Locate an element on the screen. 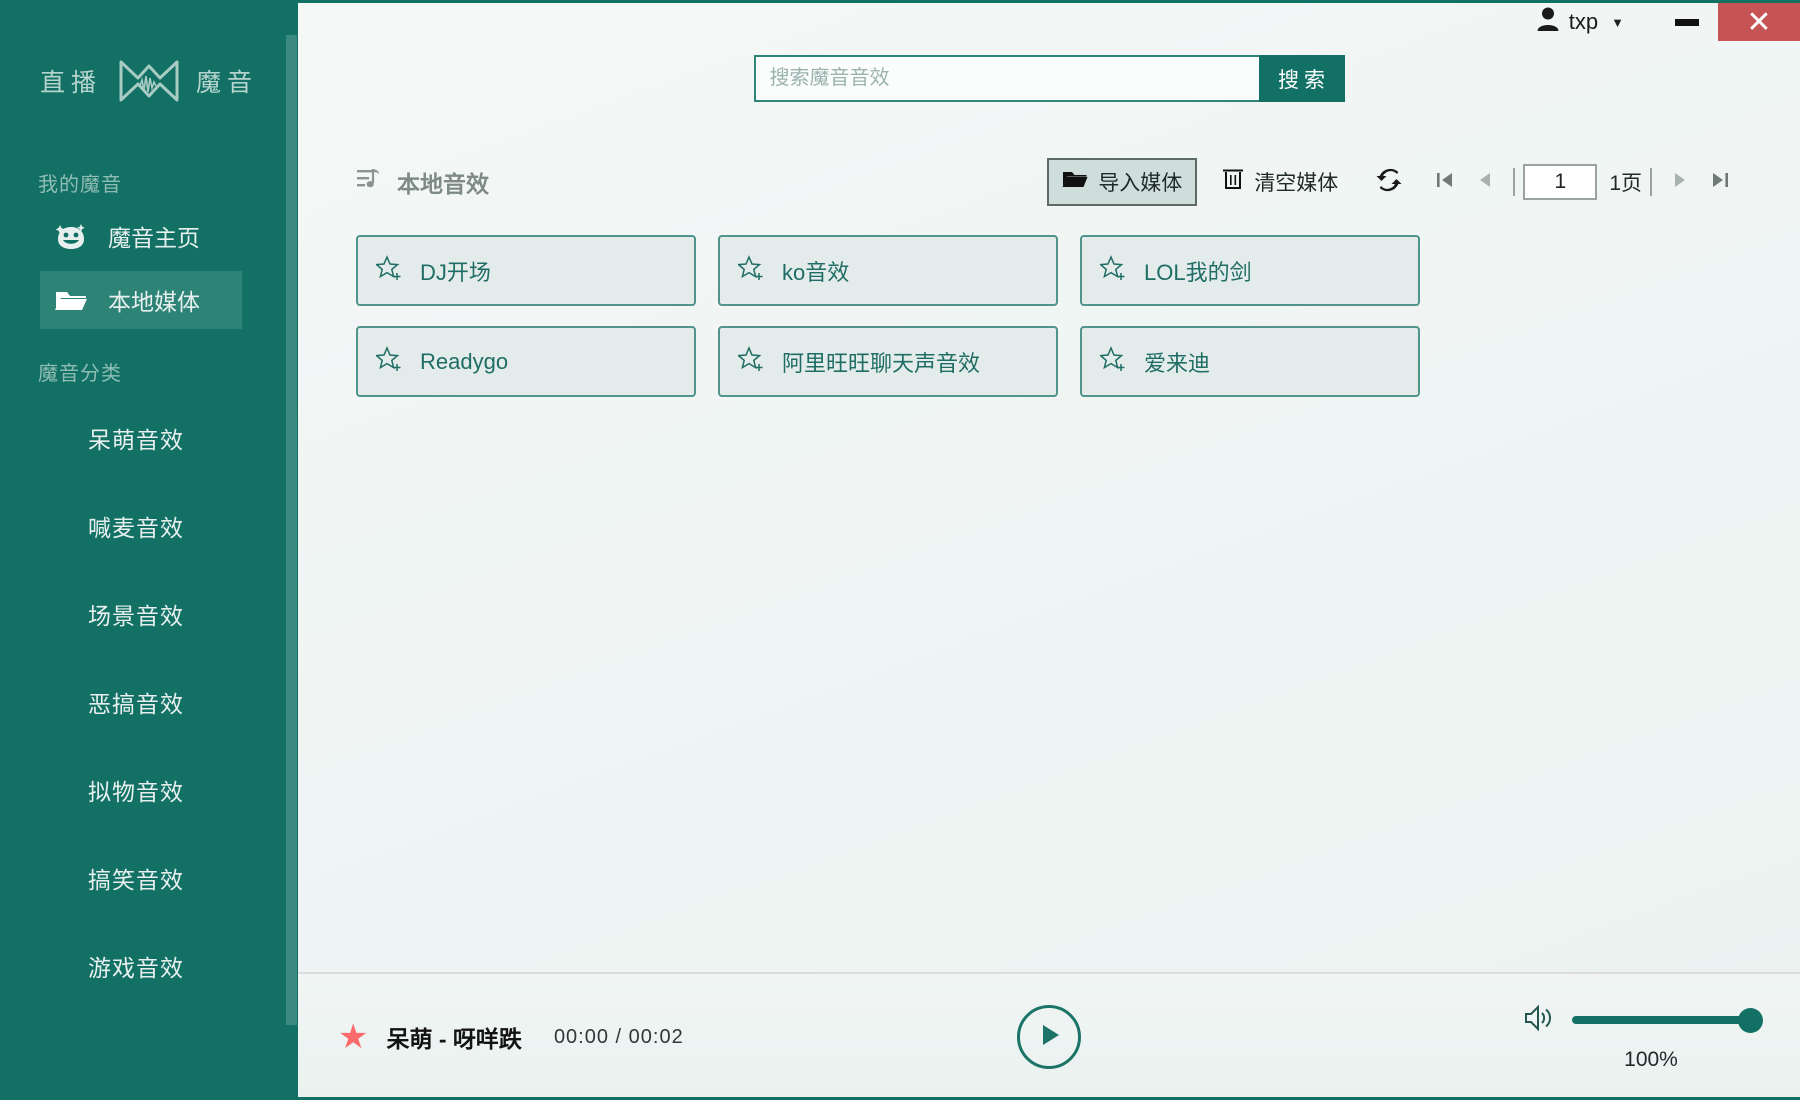 This screenshot has width=1800, height=1100. next-page-button is located at coordinates (1680, 182).